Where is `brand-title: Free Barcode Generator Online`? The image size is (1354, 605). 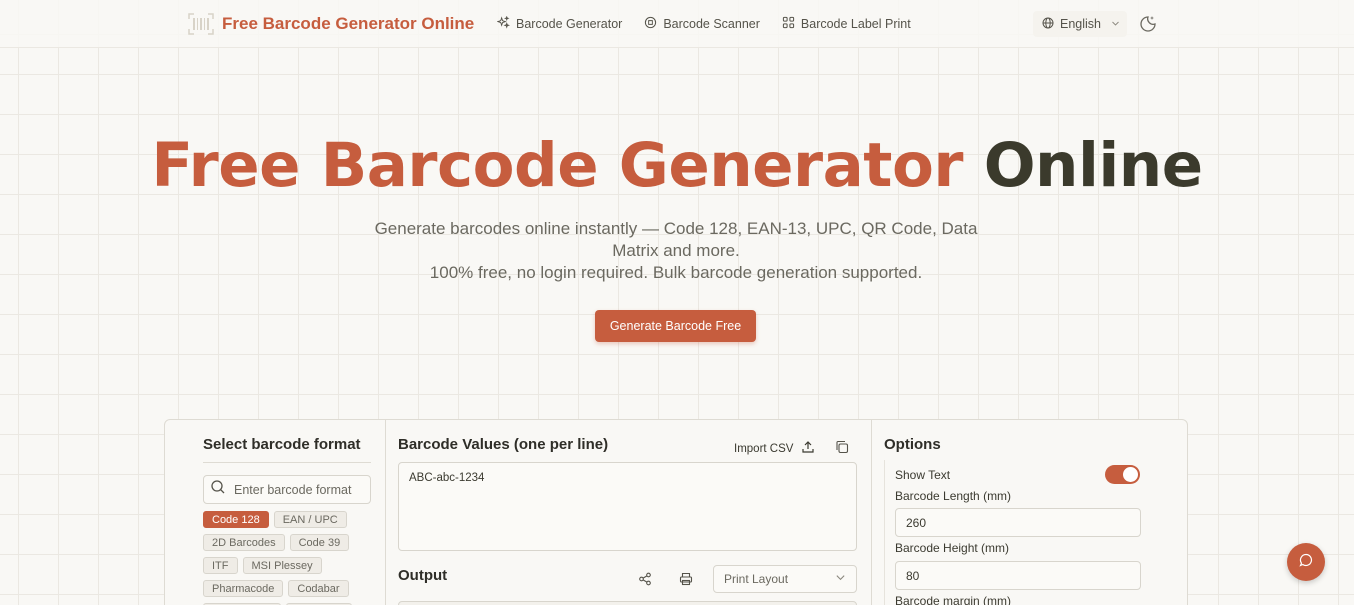
brand-title: Free Barcode Generator Online is located at coordinates (348, 23).